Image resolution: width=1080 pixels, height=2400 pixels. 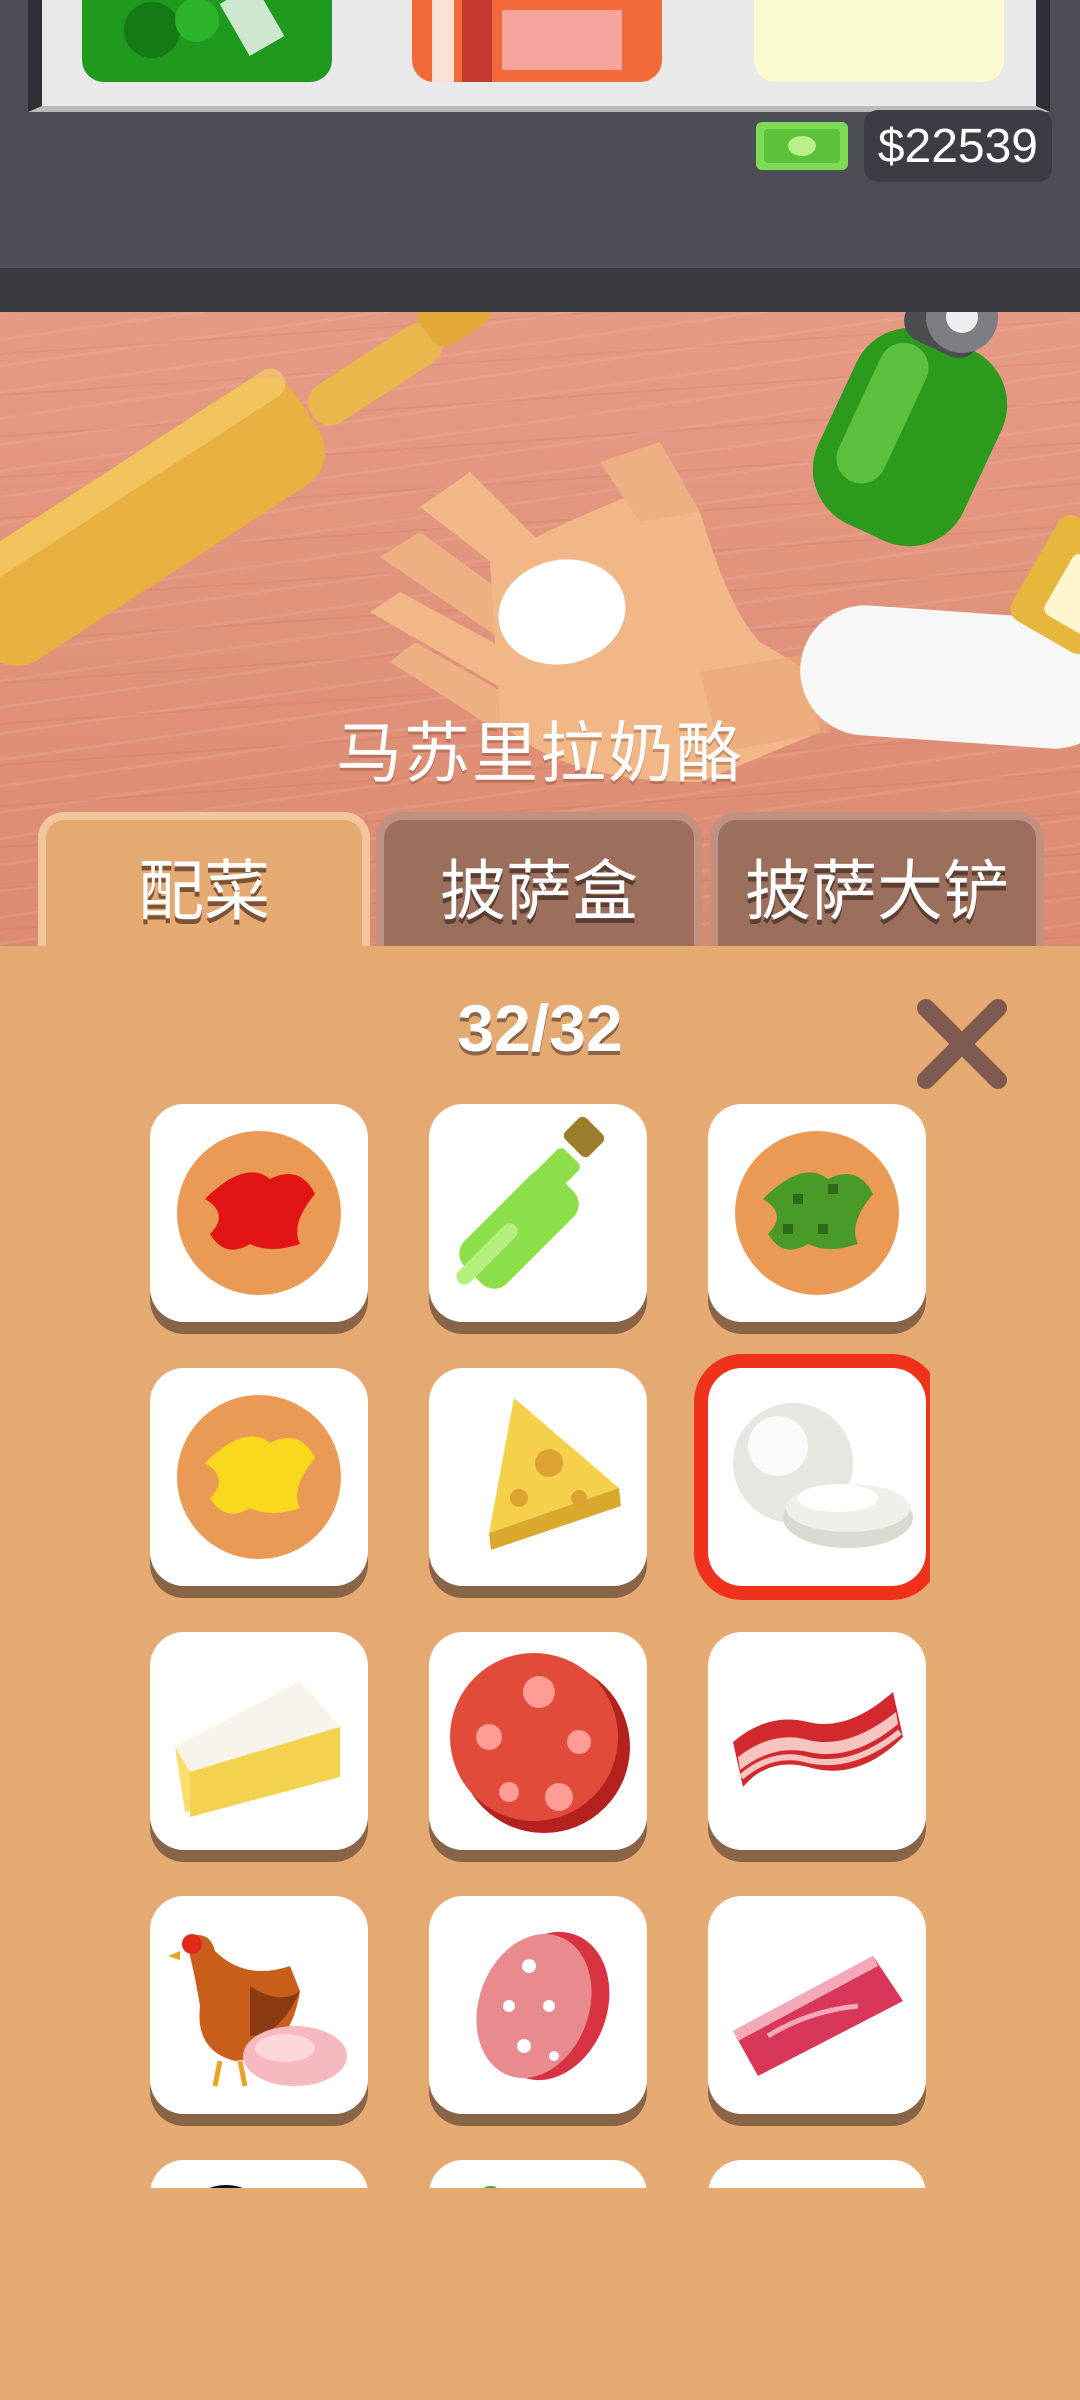 I want to click on salami-icon, so click(x=543, y=2006).